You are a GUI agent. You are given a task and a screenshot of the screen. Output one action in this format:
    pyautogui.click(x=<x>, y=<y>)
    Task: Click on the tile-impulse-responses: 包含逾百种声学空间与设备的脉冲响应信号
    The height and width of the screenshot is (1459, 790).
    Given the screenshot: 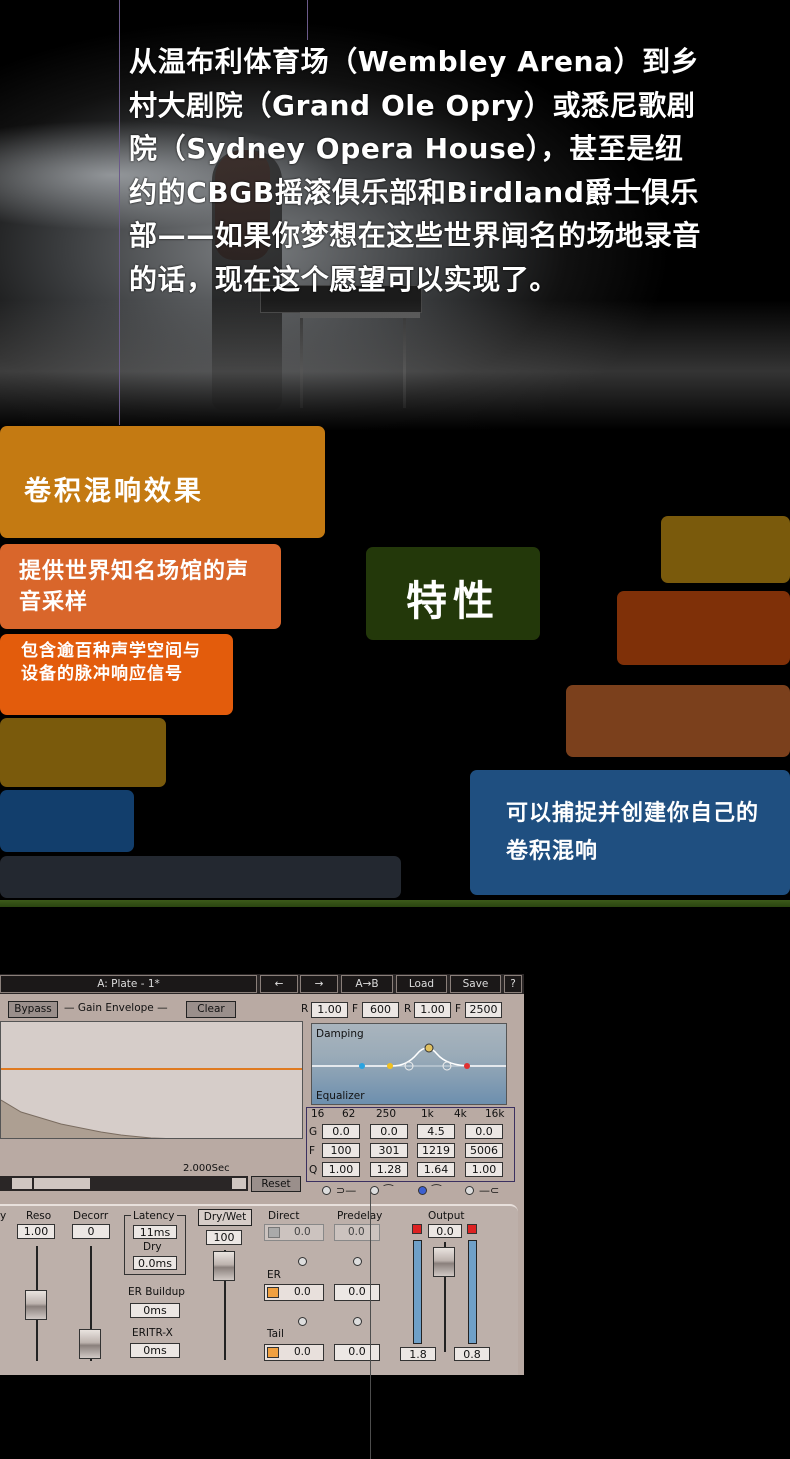 What is the action you would take?
    pyautogui.click(x=116, y=674)
    